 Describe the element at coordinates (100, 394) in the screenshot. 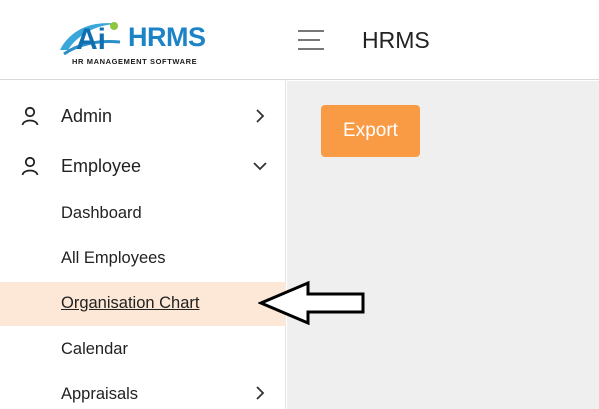

I see `sidebar-subitem-label: Appraisals` at that location.